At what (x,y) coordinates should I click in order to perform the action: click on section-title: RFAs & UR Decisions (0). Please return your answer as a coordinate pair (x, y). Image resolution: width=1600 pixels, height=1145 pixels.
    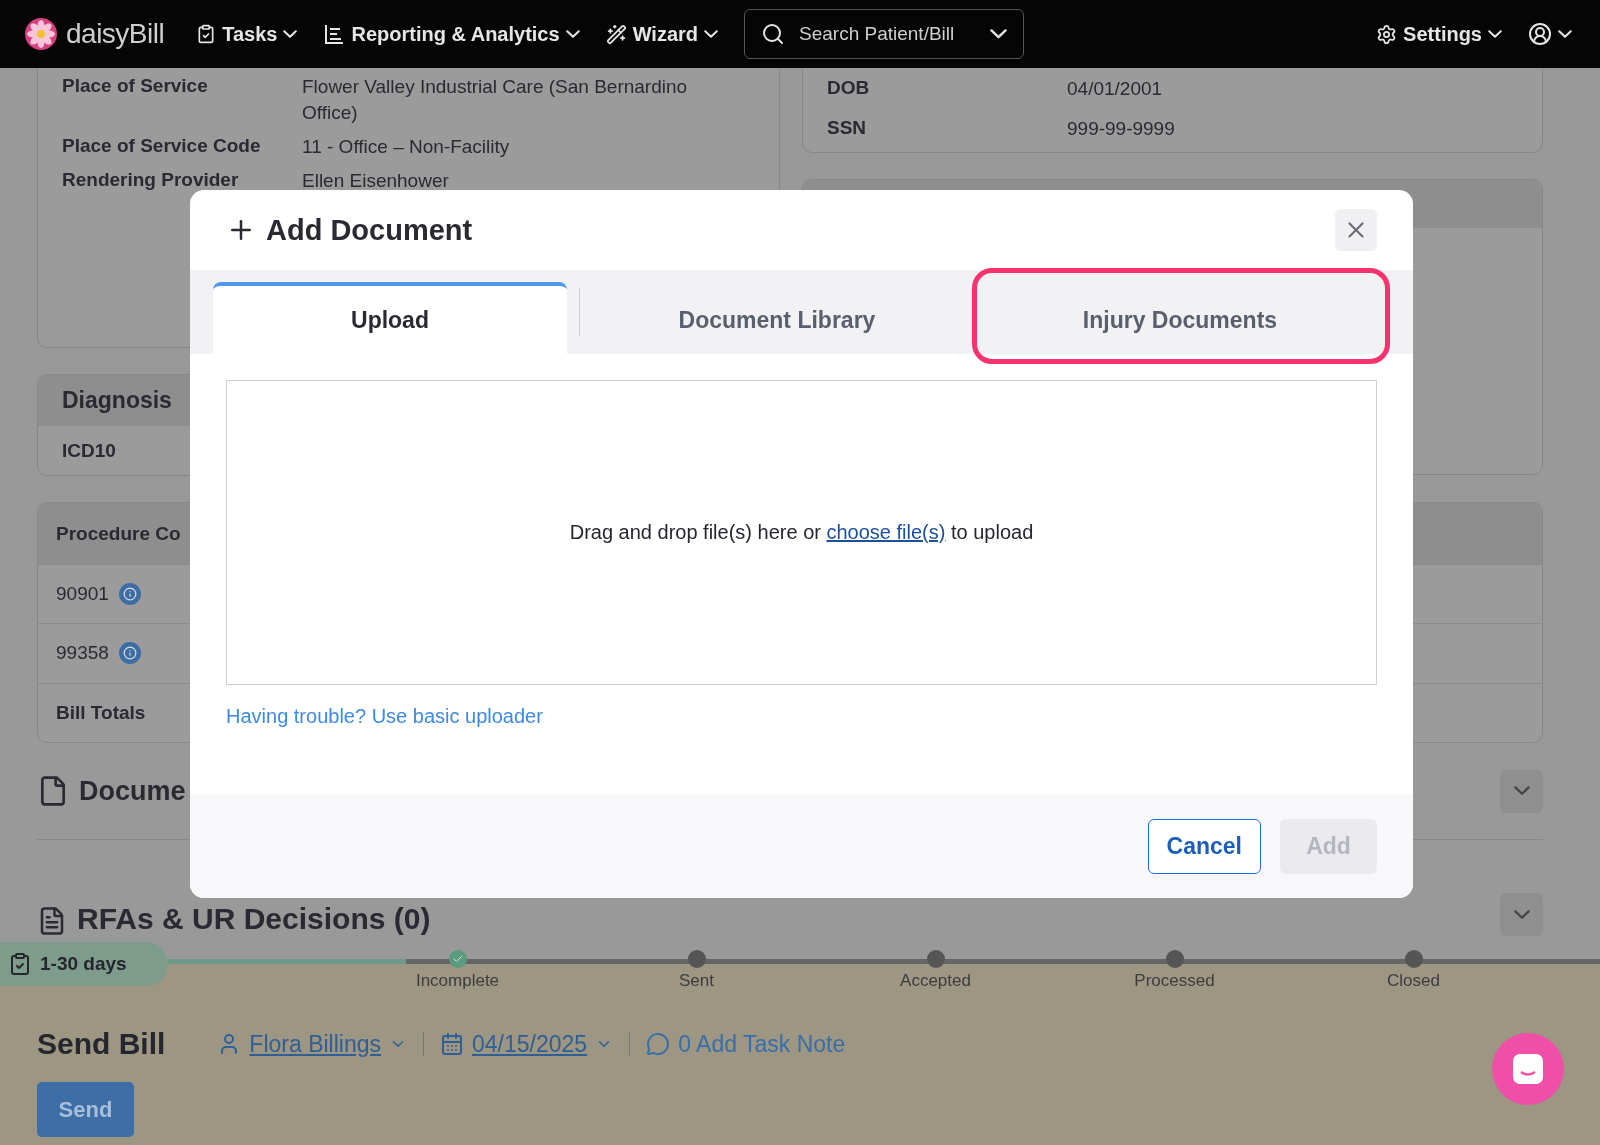
    Looking at the image, I should click on (254, 919).